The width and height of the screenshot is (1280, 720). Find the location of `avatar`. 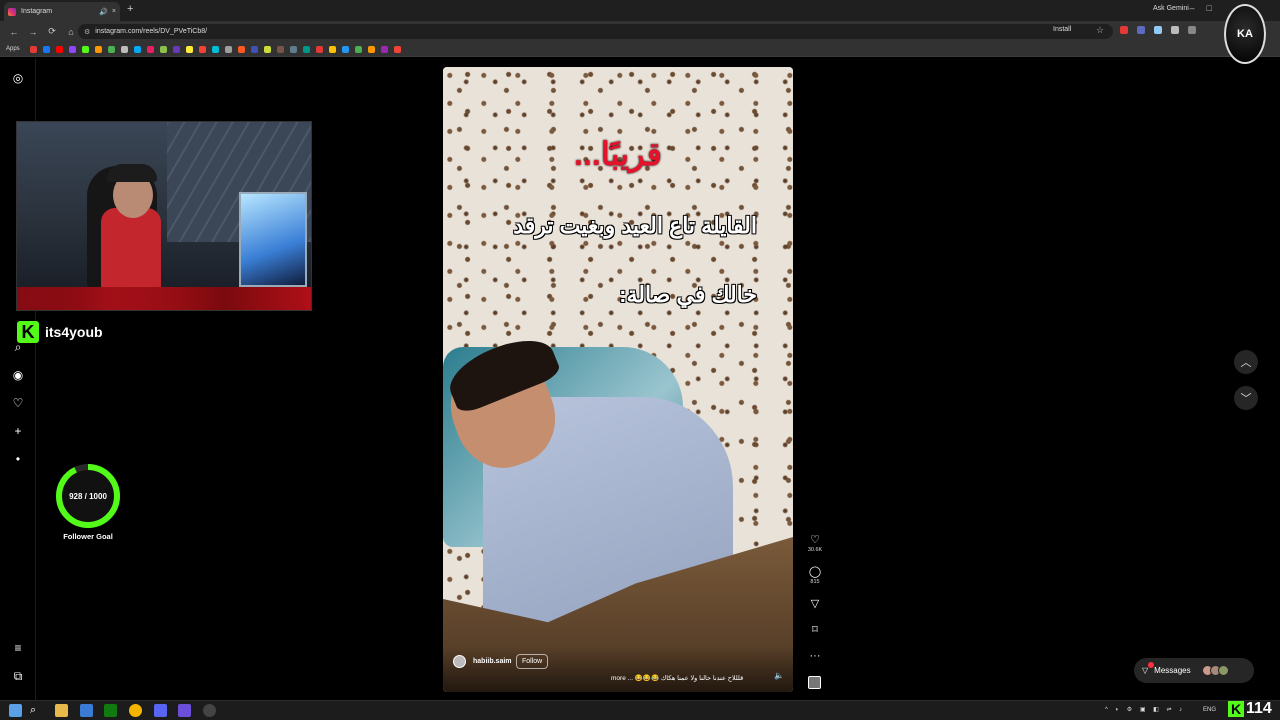

avatar is located at coordinates (1223, 670).